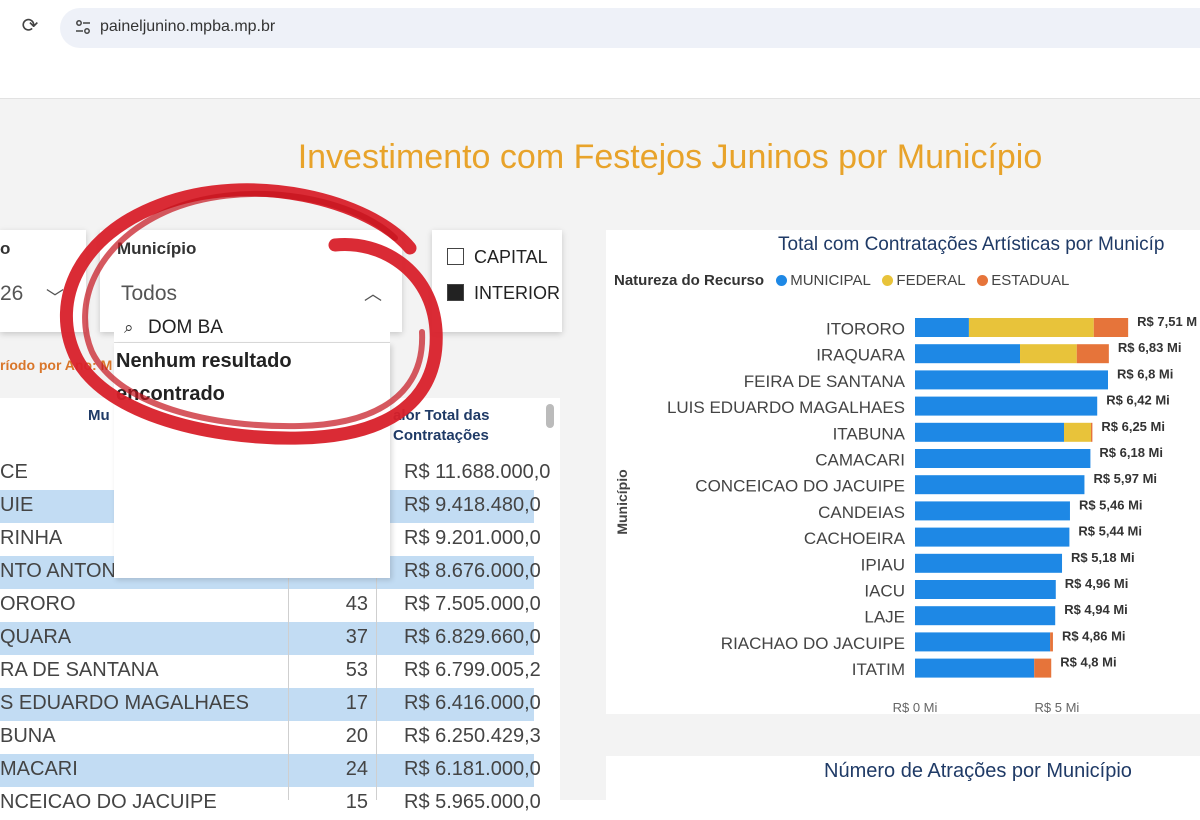 The height and width of the screenshot is (820, 1200). I want to click on table-row: RA DE SANTANA 53 R$ 6.799.005,2, so click(270, 671).